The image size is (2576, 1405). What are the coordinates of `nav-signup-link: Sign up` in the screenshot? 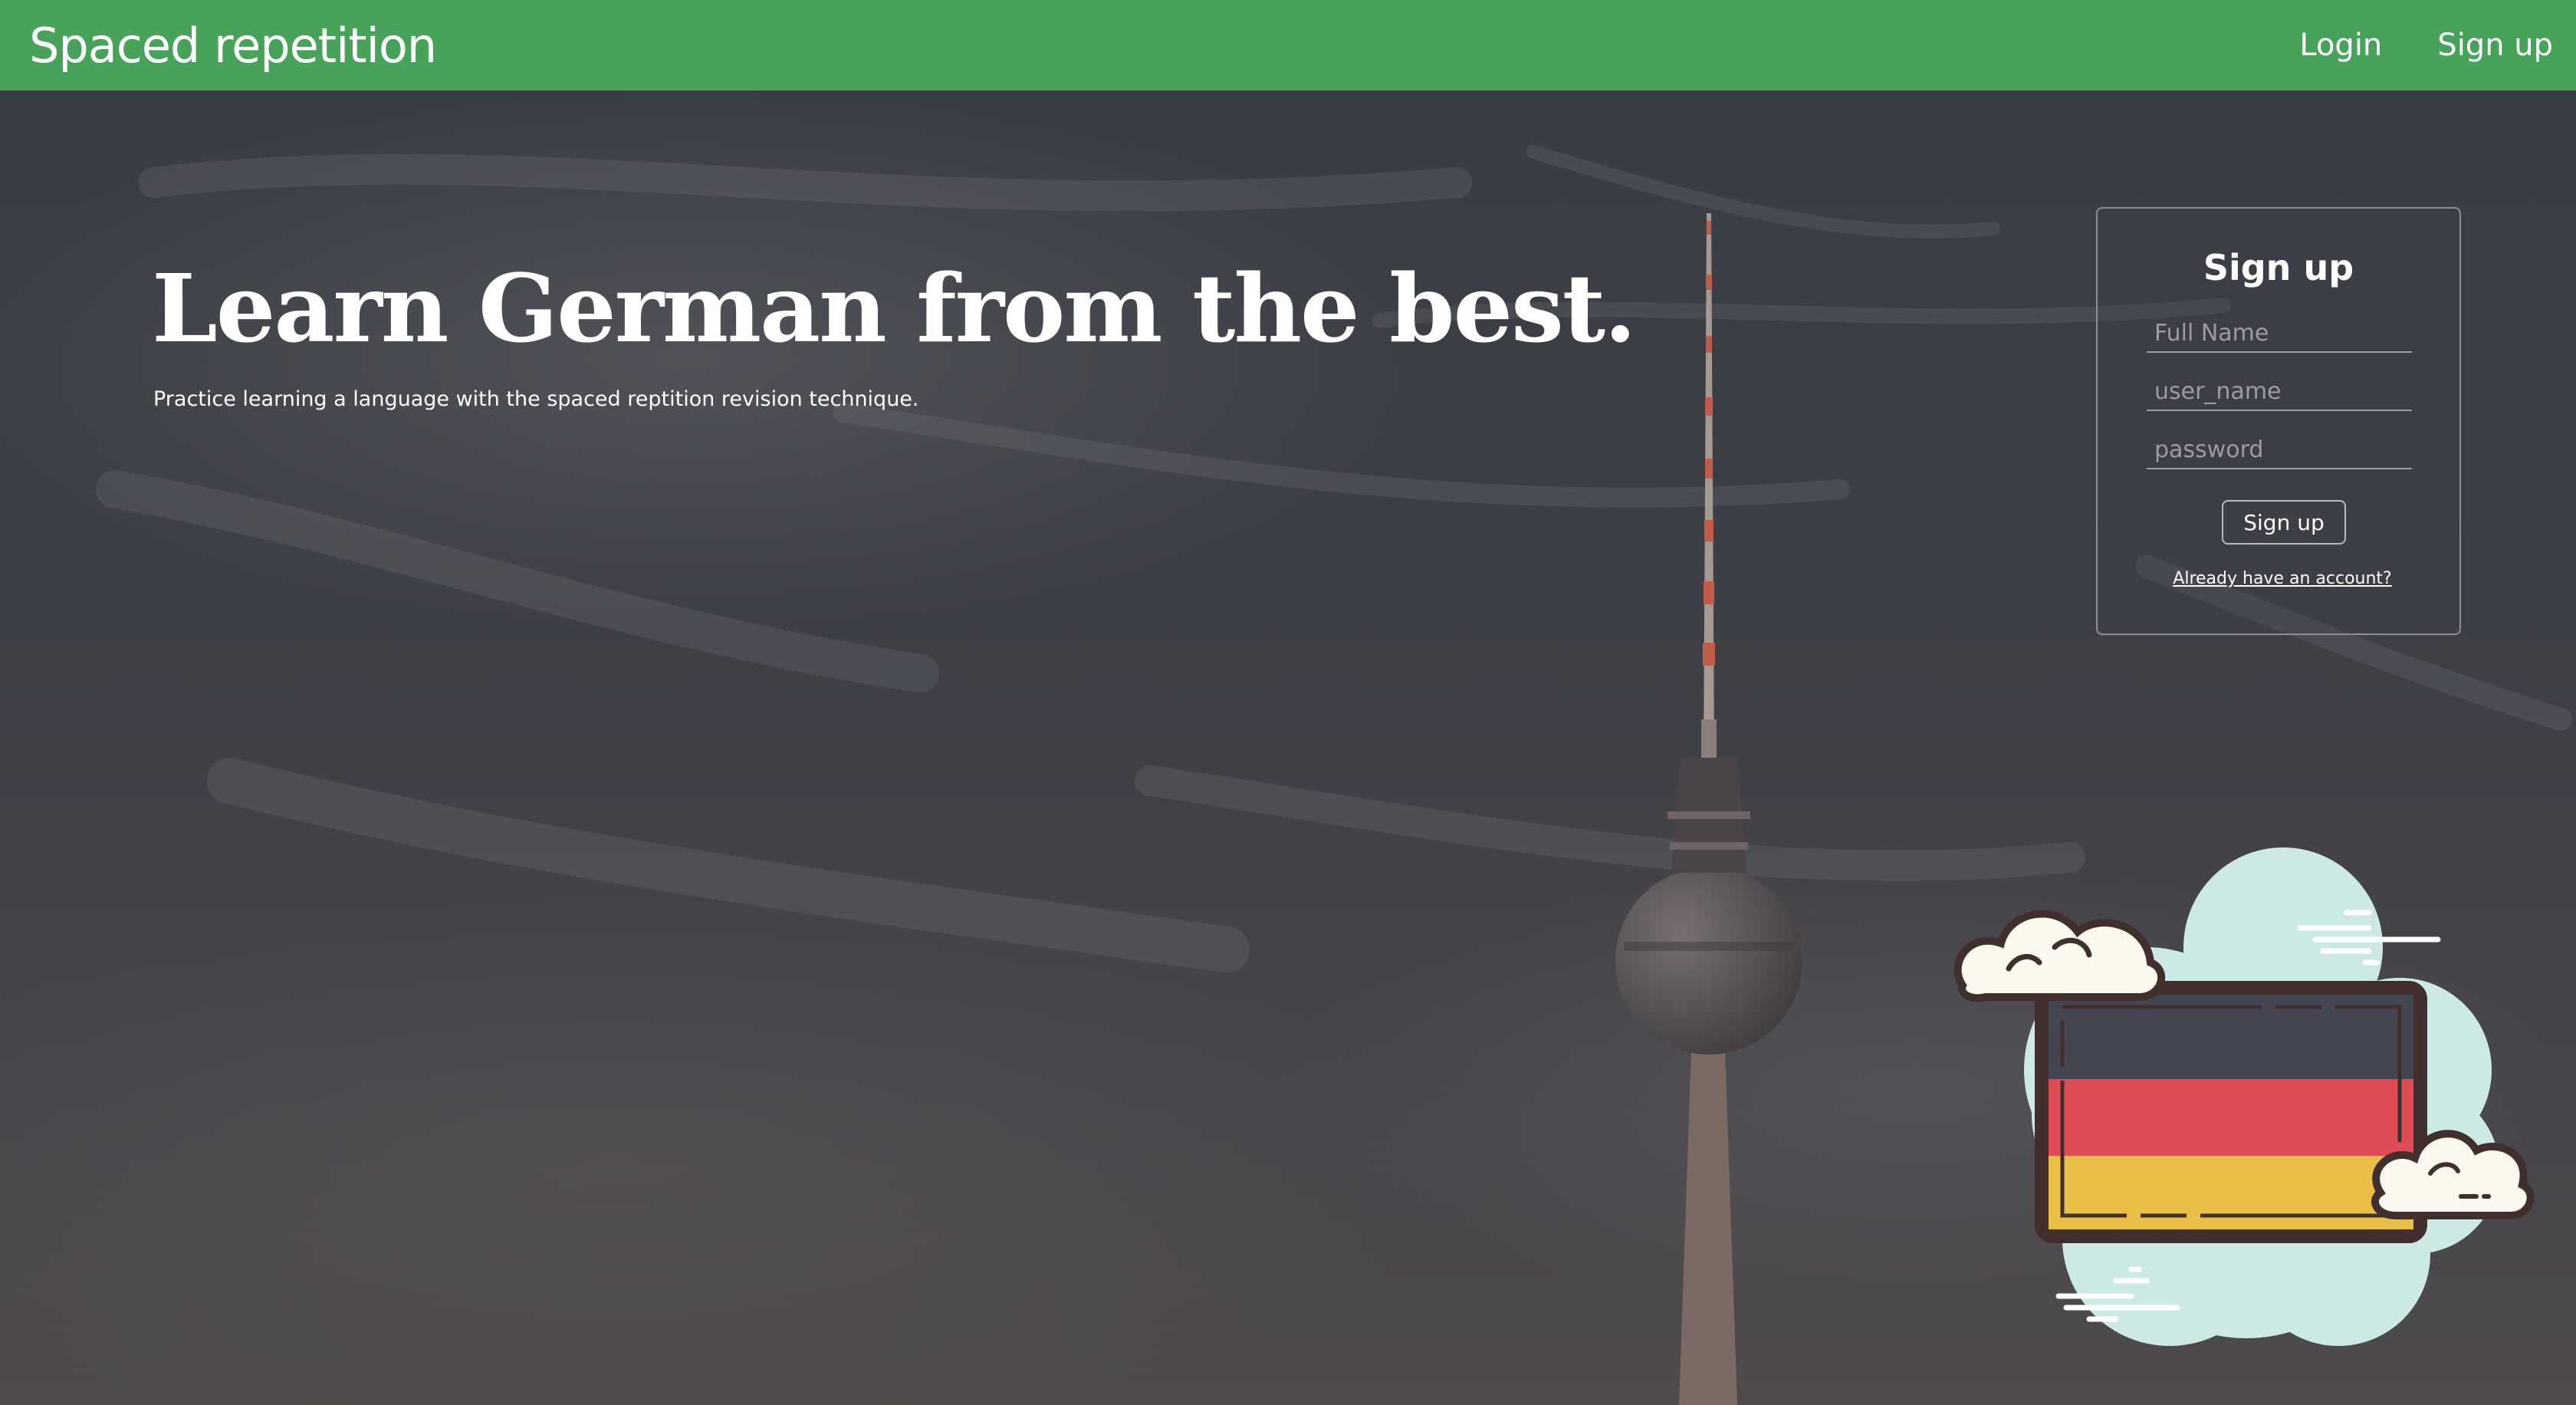 It's located at (2495, 46).